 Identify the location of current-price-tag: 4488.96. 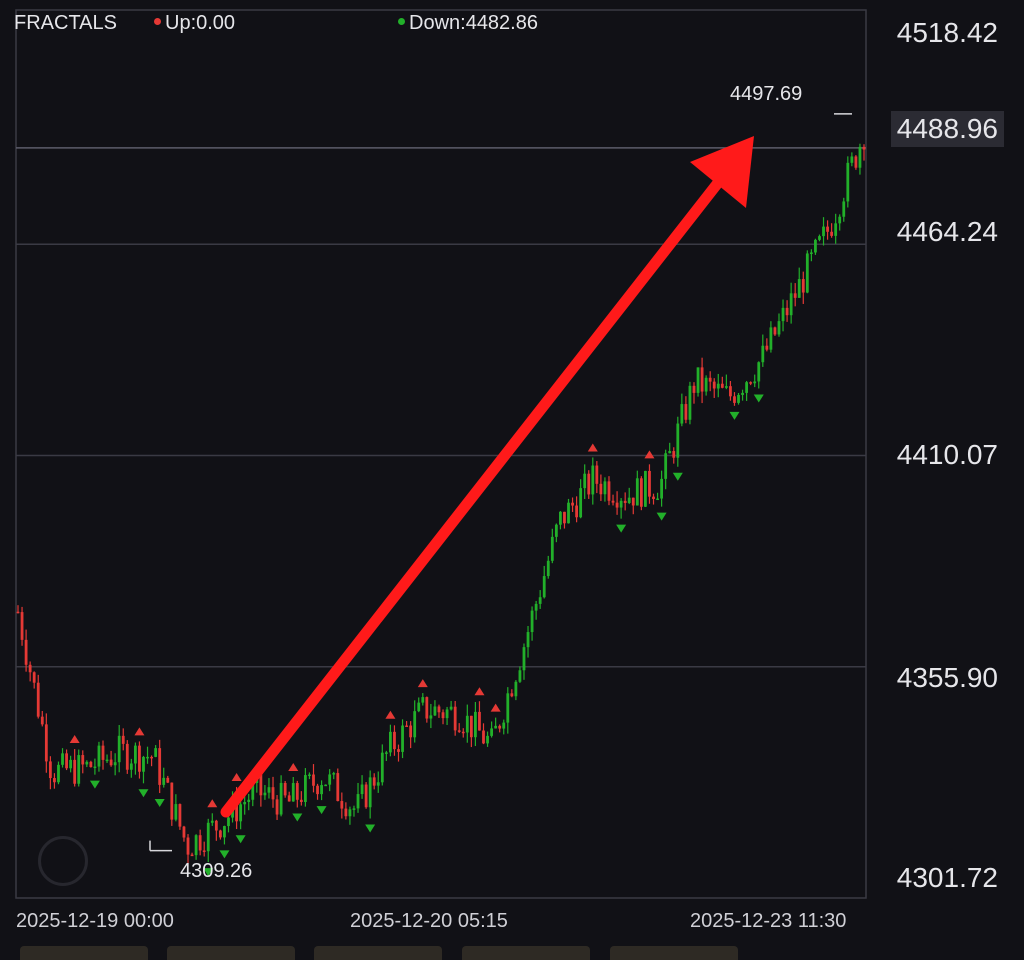
(947, 129).